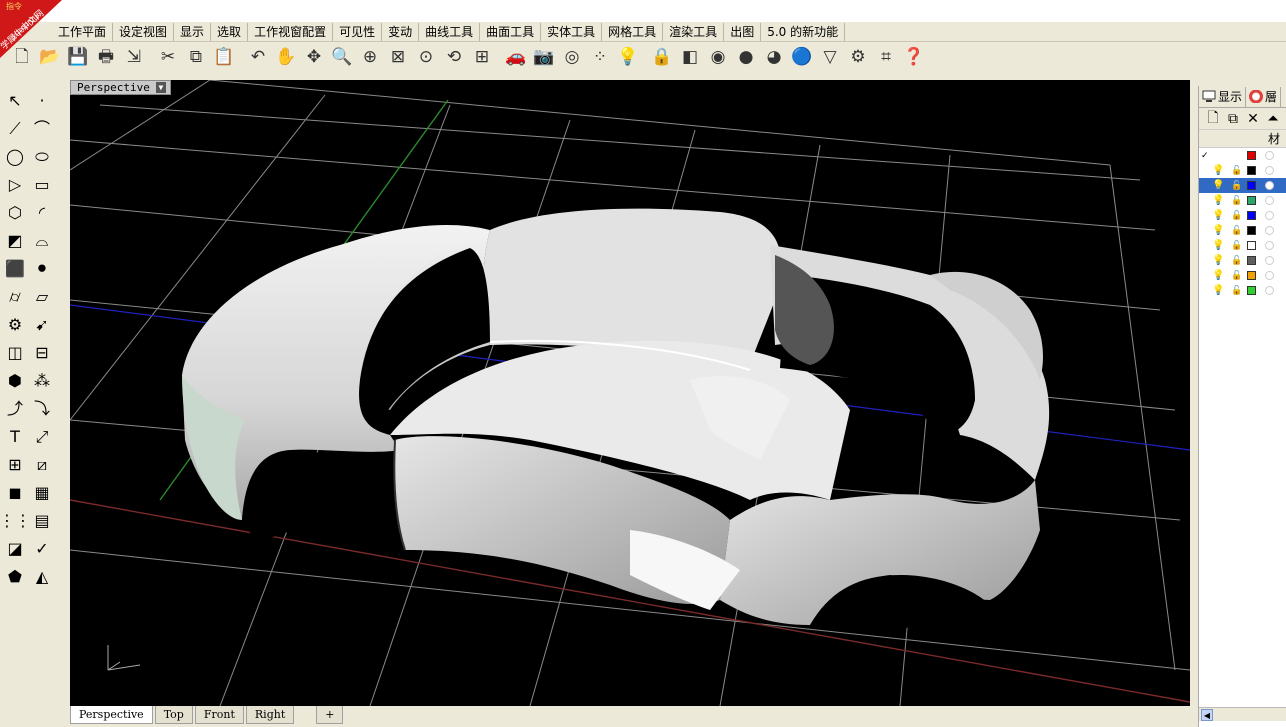 The image size is (1286, 727). I want to click on add-viewport-tab-button: +, so click(330, 715).